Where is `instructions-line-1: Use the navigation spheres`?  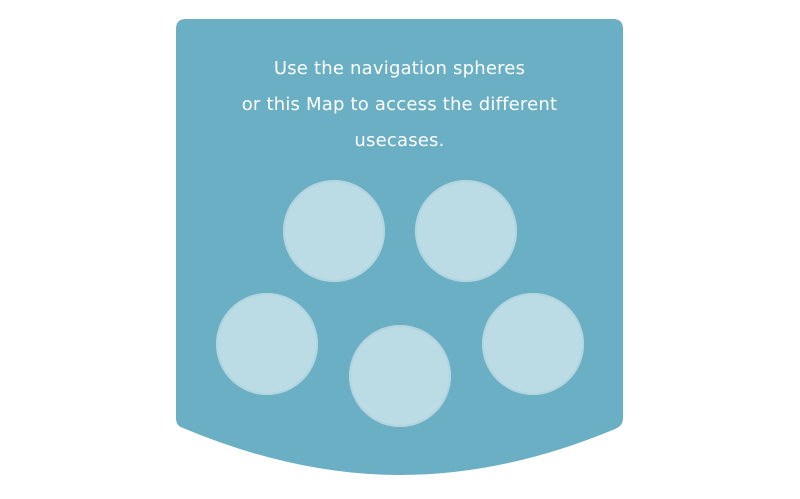
instructions-line-1: Use the navigation spheres is located at coordinates (399, 68).